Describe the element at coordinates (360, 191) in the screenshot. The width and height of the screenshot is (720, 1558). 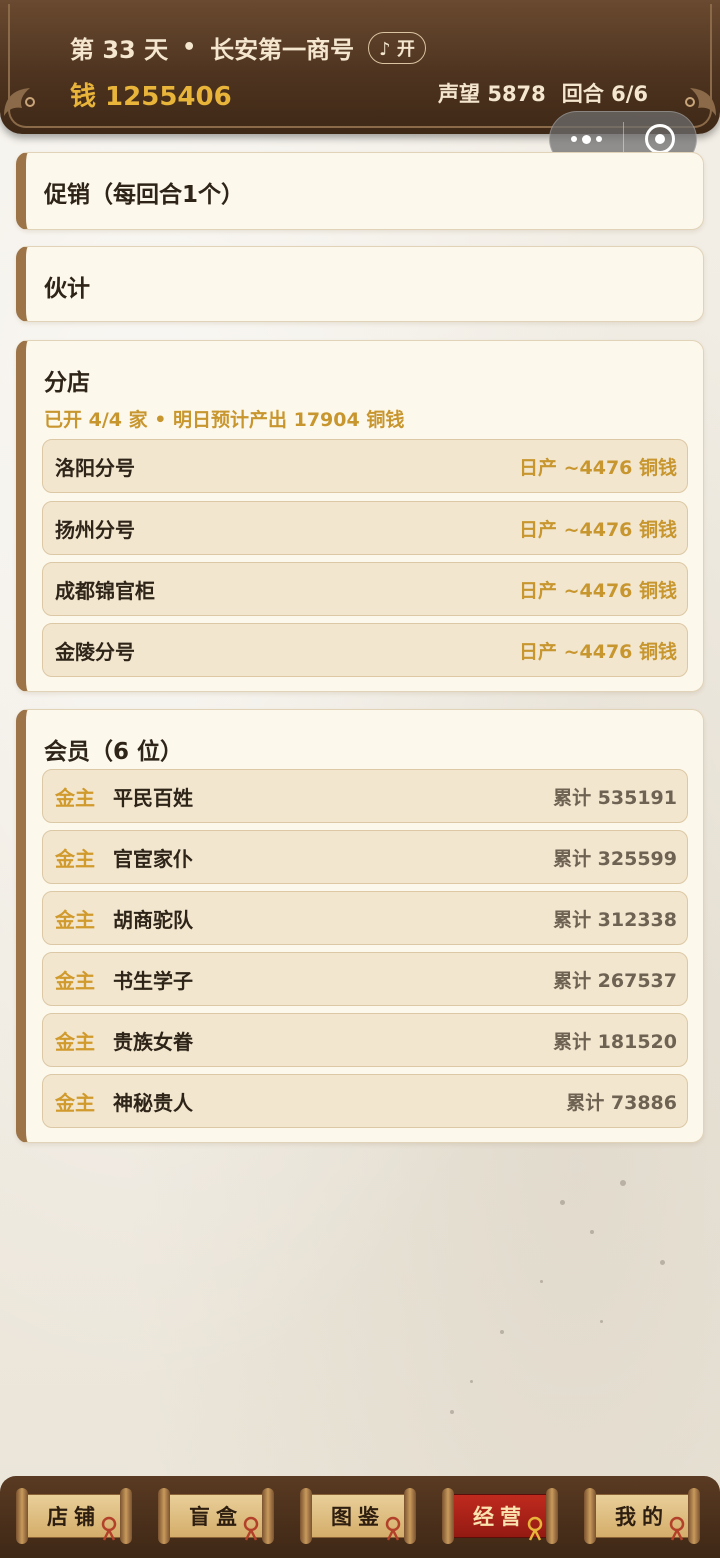
I see `promotion-panel: 促销（每回合1个）` at that location.